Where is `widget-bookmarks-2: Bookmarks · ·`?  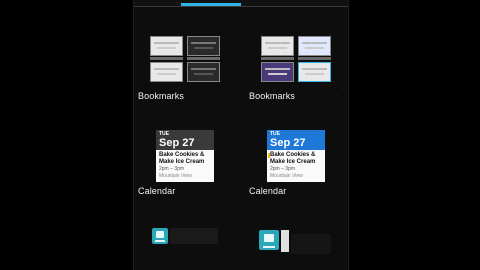 widget-bookmarks-2: Bookmarks · · is located at coordinates (295, 67).